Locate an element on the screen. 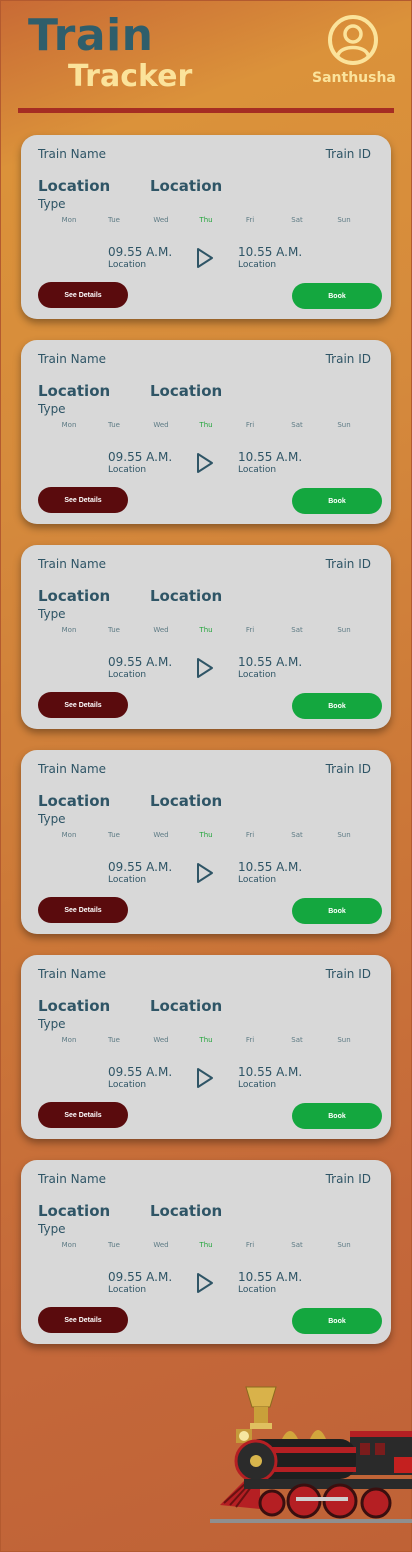  user-name: Santhusha is located at coordinates (354, 78).